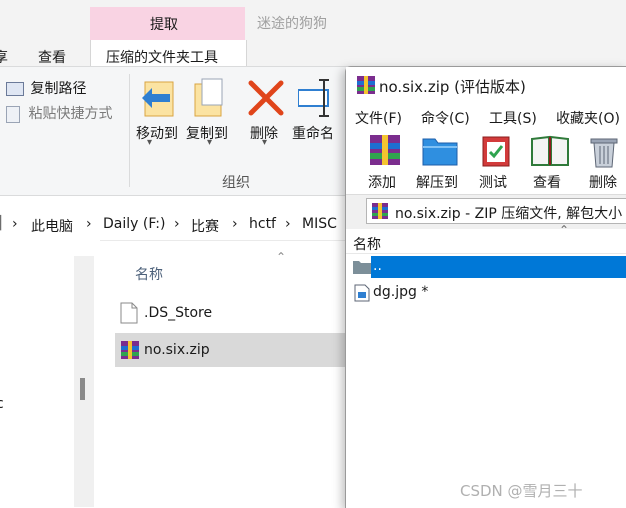 This screenshot has height=508, width=626. Describe the element at coordinates (157, 134) in the screenshot. I see `move-to-label: 移动到` at that location.